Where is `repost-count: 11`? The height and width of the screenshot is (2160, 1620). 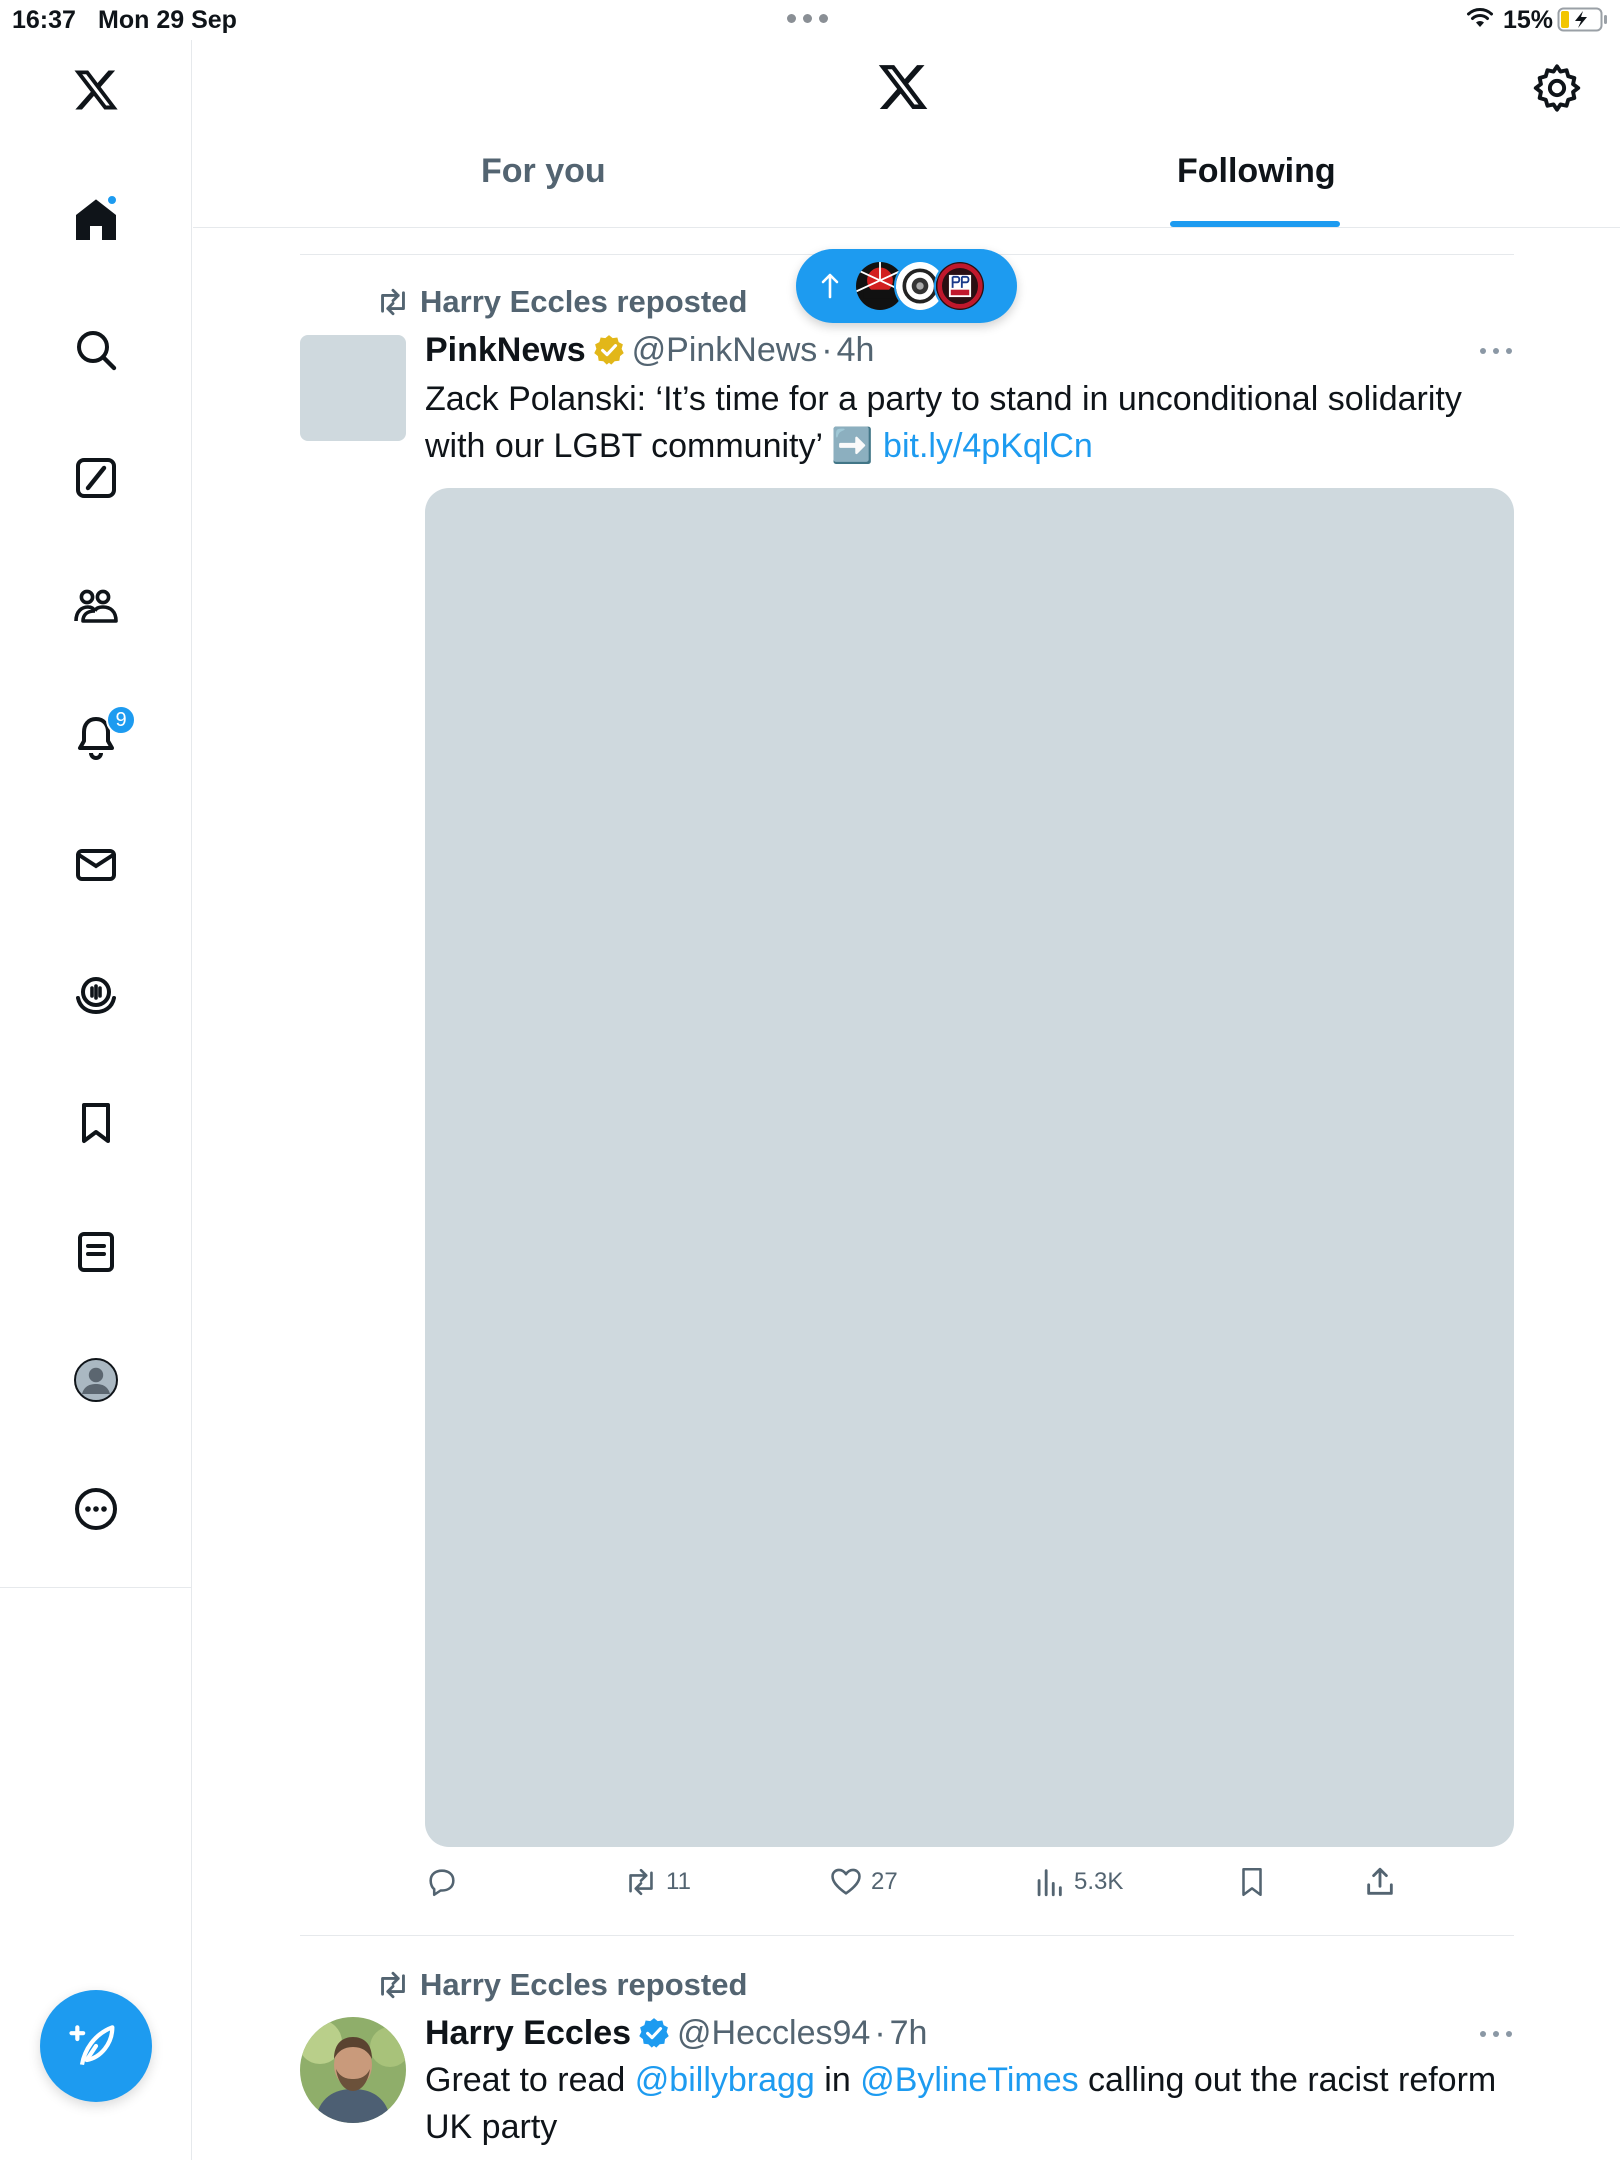
repost-count: 11 is located at coordinates (678, 1881).